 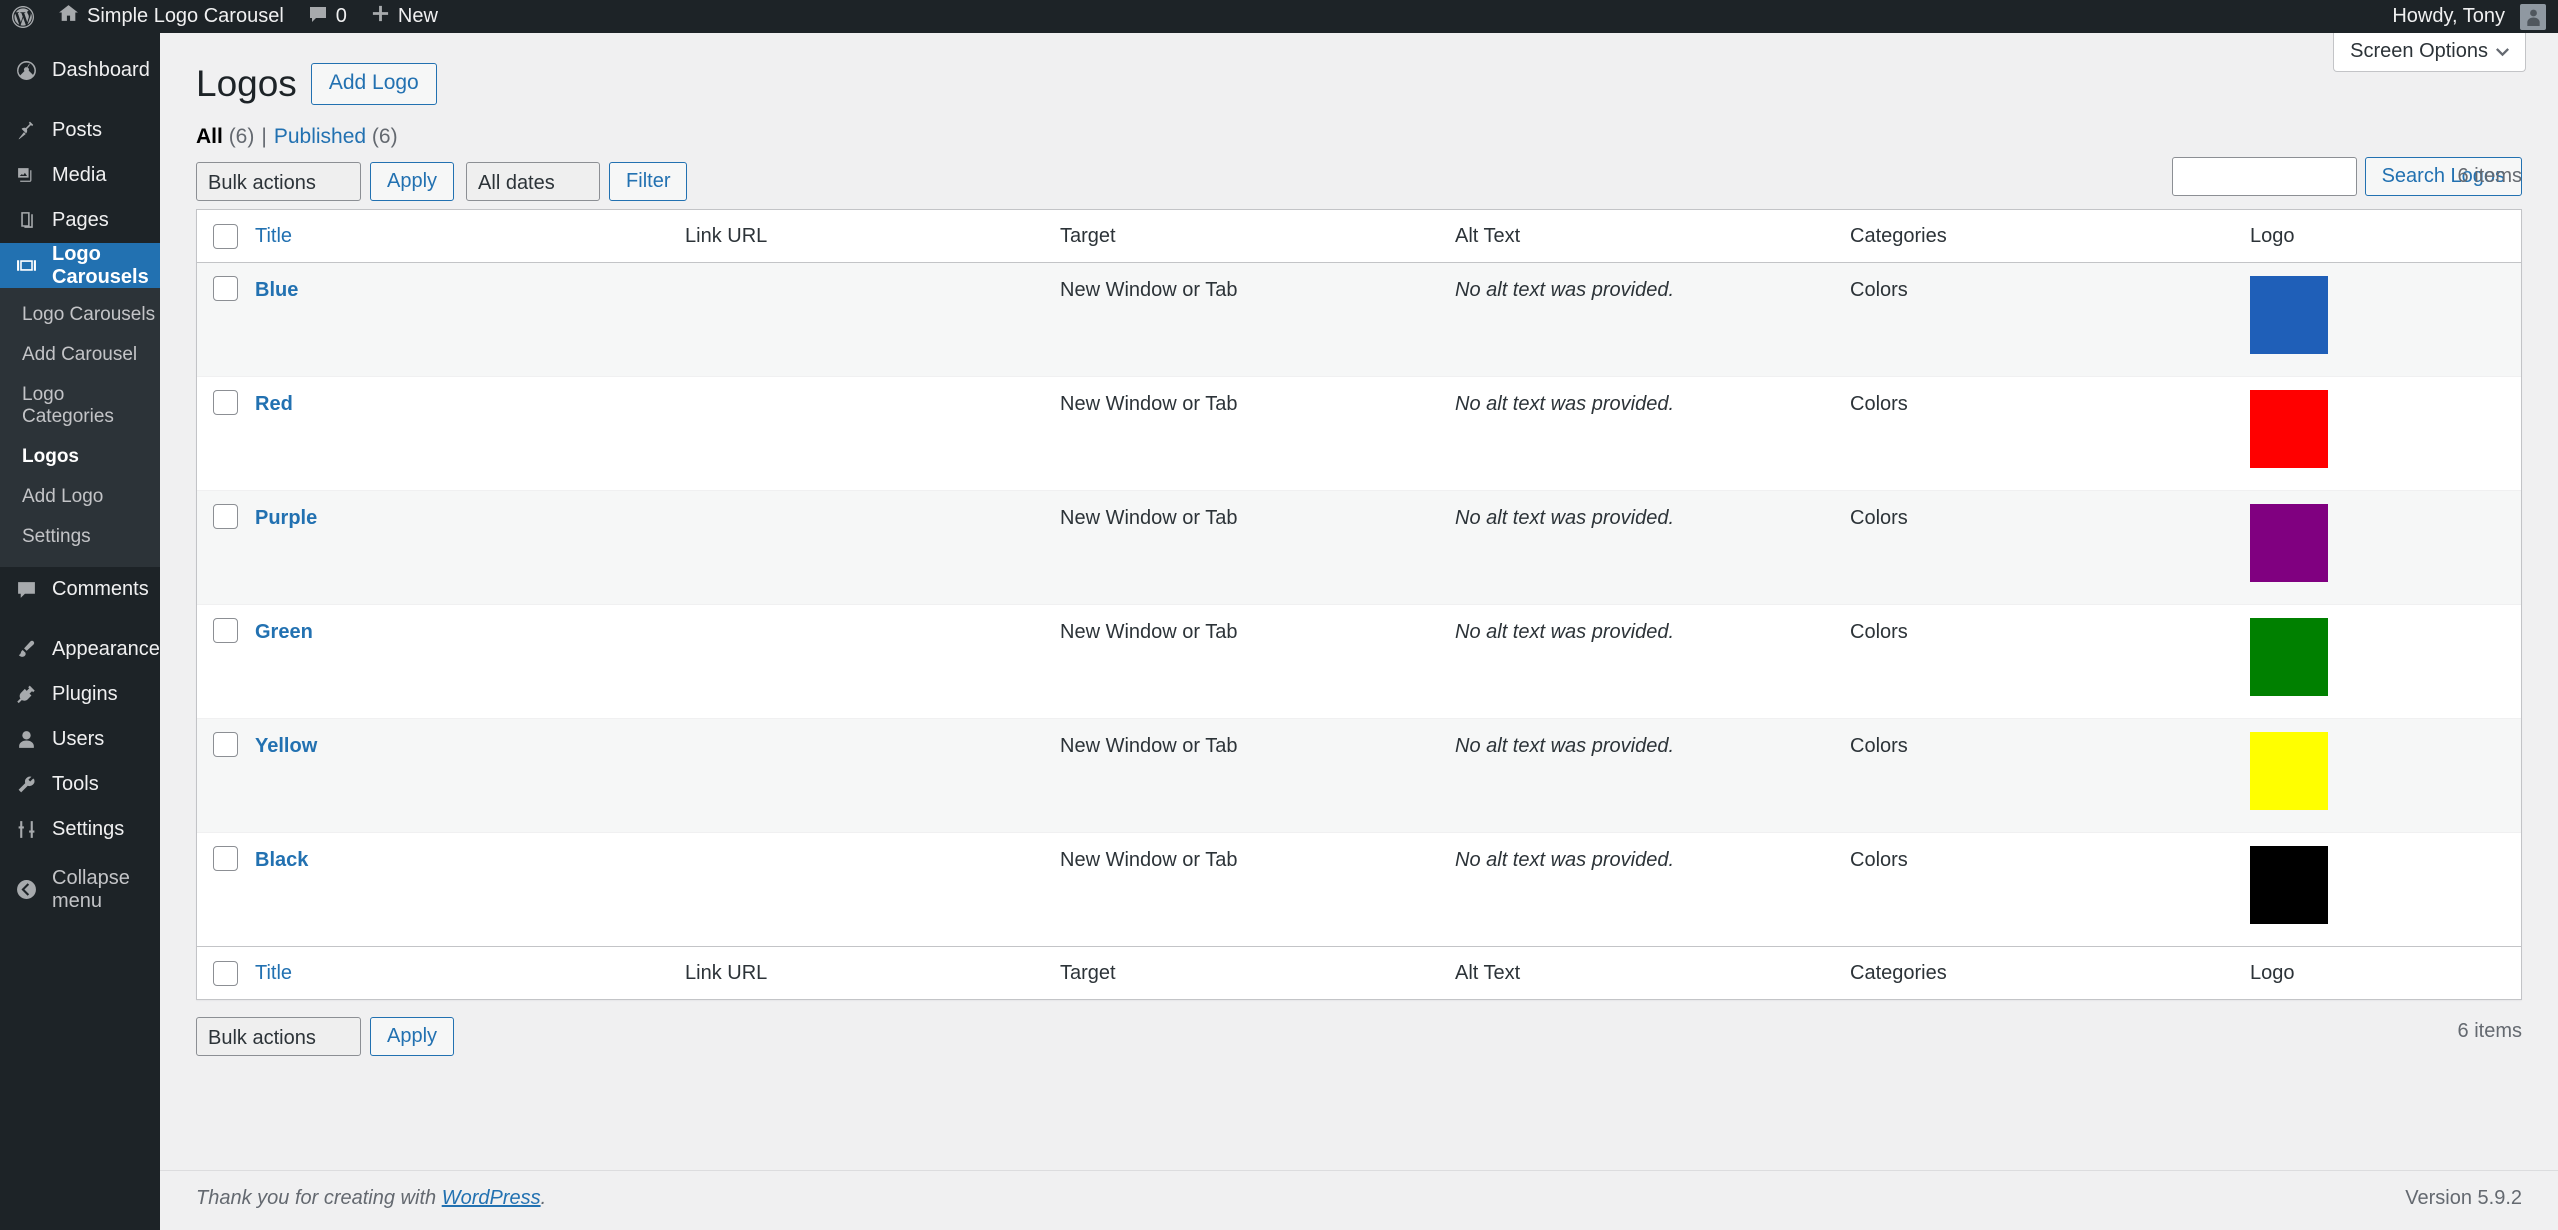 I want to click on row-select-cell, so click(x=218, y=433).